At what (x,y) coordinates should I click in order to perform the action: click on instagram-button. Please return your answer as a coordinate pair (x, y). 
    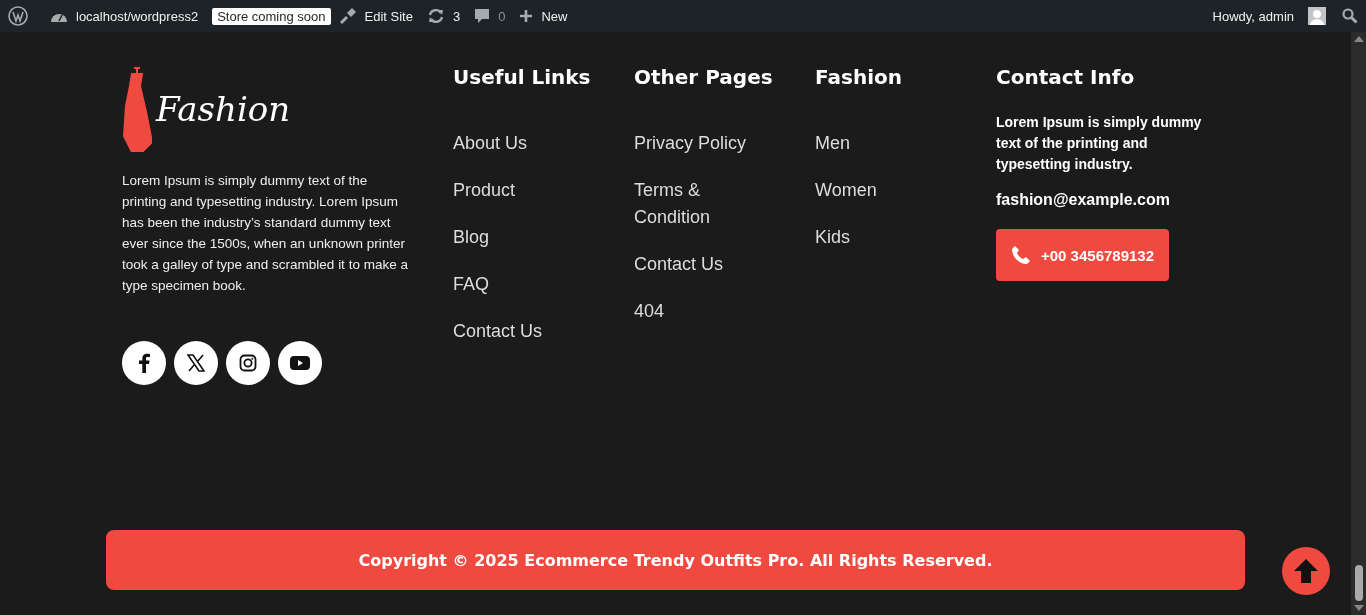
    Looking at the image, I should click on (248, 363).